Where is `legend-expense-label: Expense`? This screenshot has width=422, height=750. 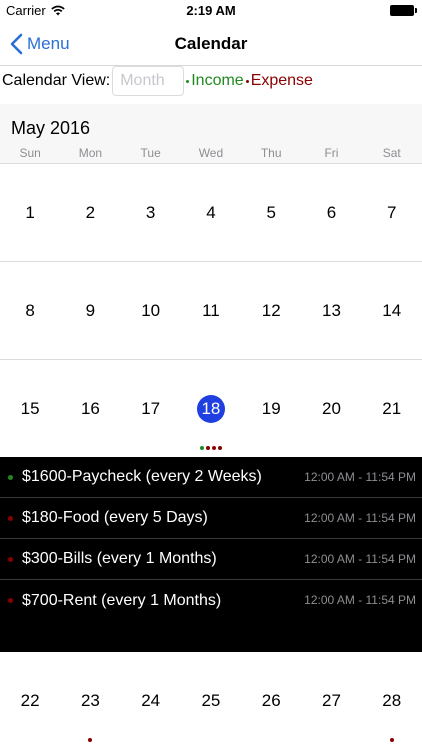 legend-expense-label: Expense is located at coordinates (281, 80).